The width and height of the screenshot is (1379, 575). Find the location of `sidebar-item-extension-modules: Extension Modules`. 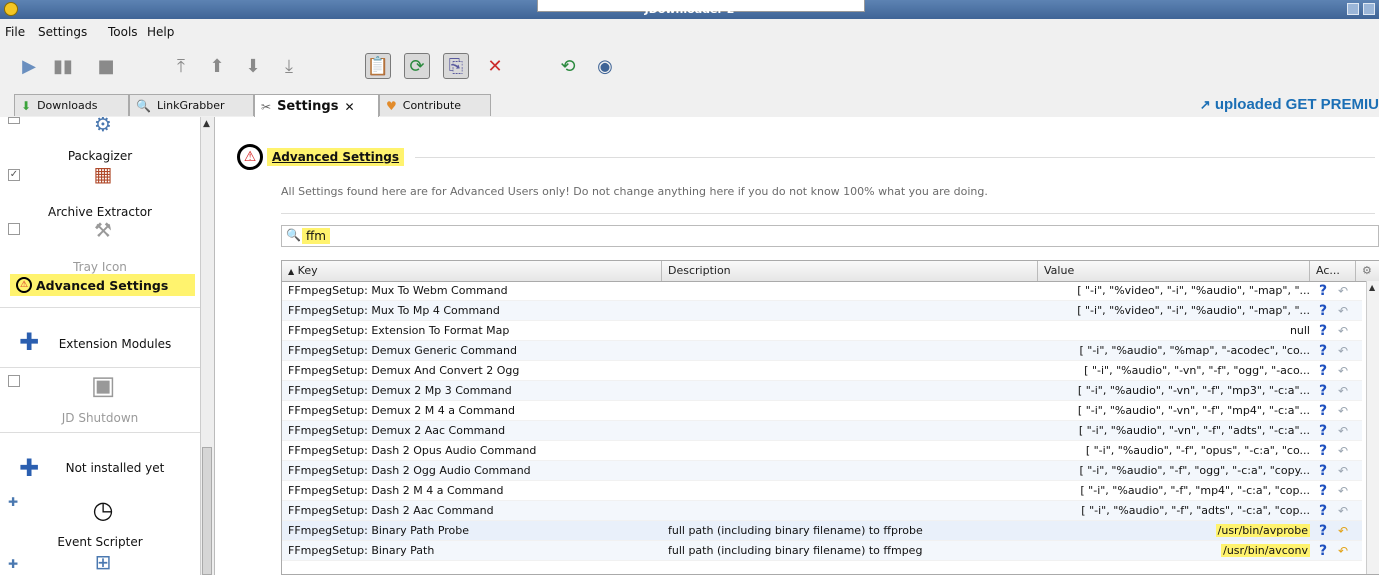

sidebar-item-extension-modules: Extension Modules is located at coordinates (115, 344).